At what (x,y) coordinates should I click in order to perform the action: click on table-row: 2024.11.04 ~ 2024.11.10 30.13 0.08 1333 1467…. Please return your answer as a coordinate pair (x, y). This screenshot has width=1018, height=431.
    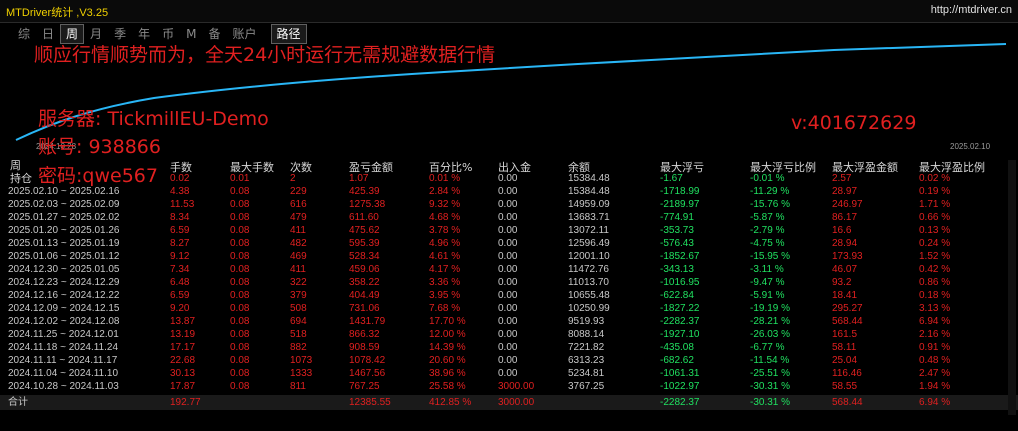
    Looking at the image, I should click on (509, 373).